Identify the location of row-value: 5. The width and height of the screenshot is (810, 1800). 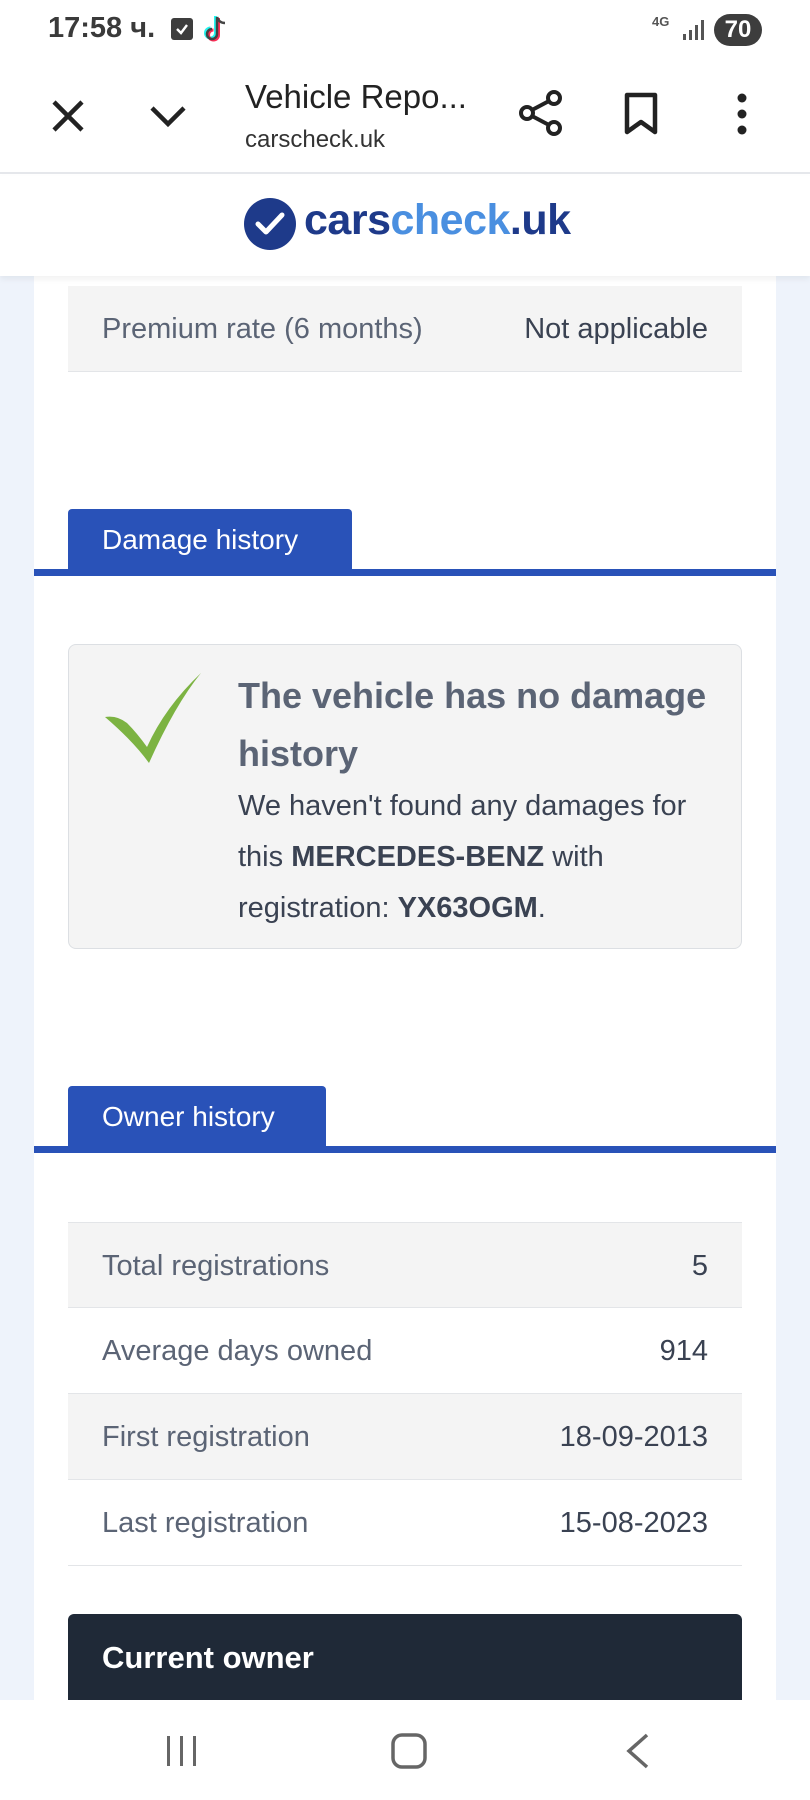
(699, 1266).